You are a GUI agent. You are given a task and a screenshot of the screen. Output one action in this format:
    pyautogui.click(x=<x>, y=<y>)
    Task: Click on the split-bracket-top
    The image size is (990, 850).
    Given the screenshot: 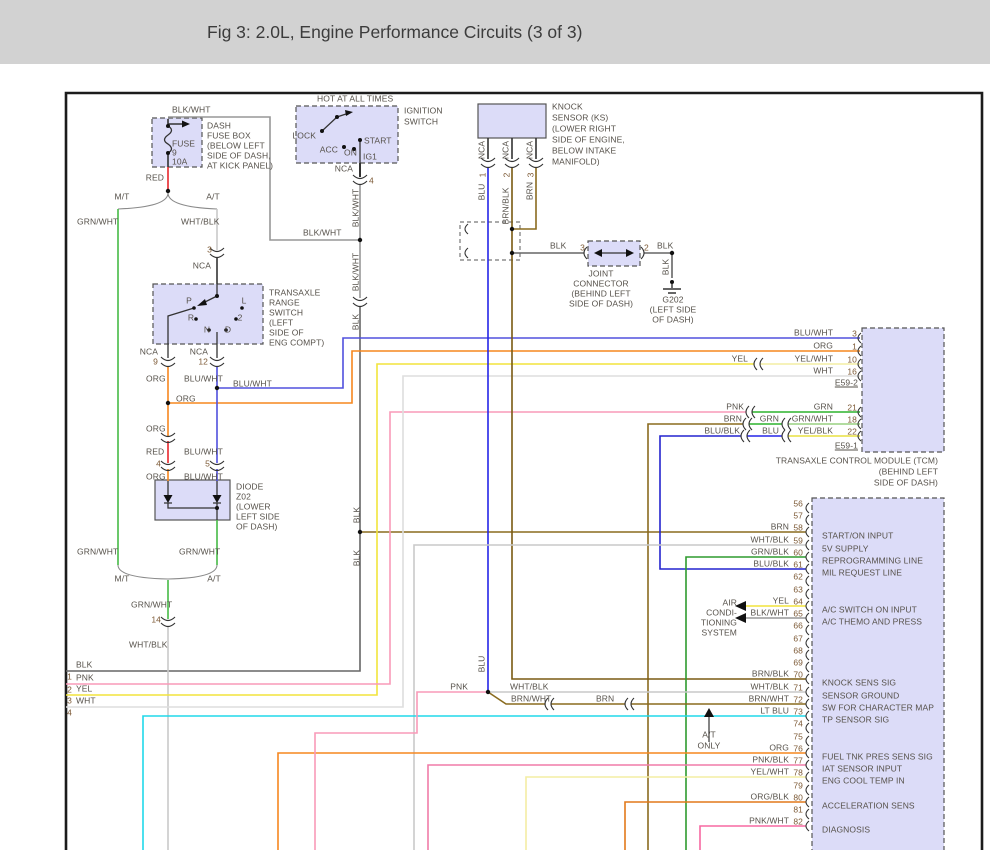 What is the action you would take?
    pyautogui.click(x=167, y=201)
    